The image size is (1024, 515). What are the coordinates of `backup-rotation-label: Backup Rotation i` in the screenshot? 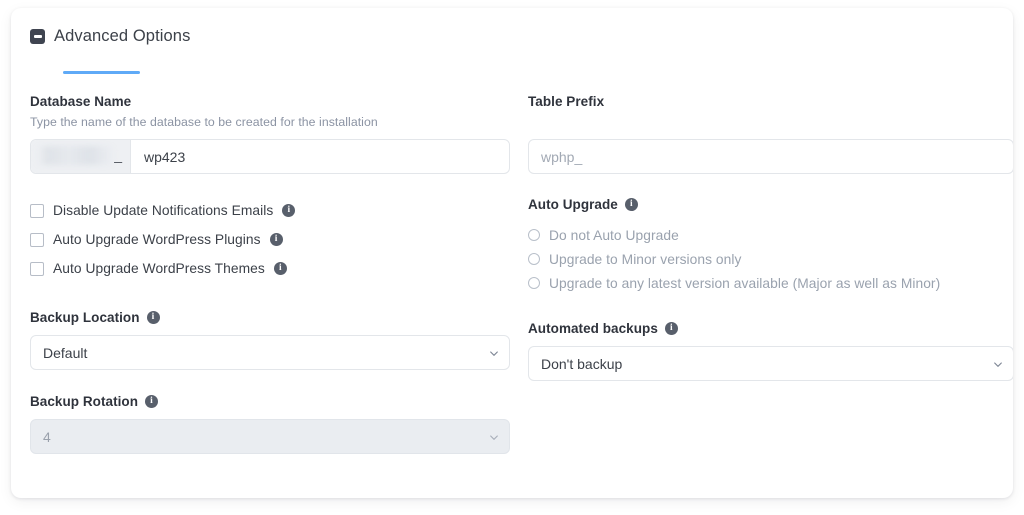 It's located at (270, 401).